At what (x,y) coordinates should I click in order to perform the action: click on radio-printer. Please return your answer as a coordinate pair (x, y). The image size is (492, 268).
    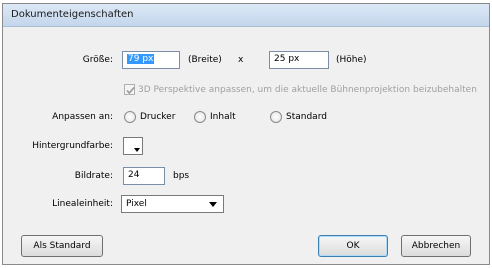
    Looking at the image, I should click on (130, 117).